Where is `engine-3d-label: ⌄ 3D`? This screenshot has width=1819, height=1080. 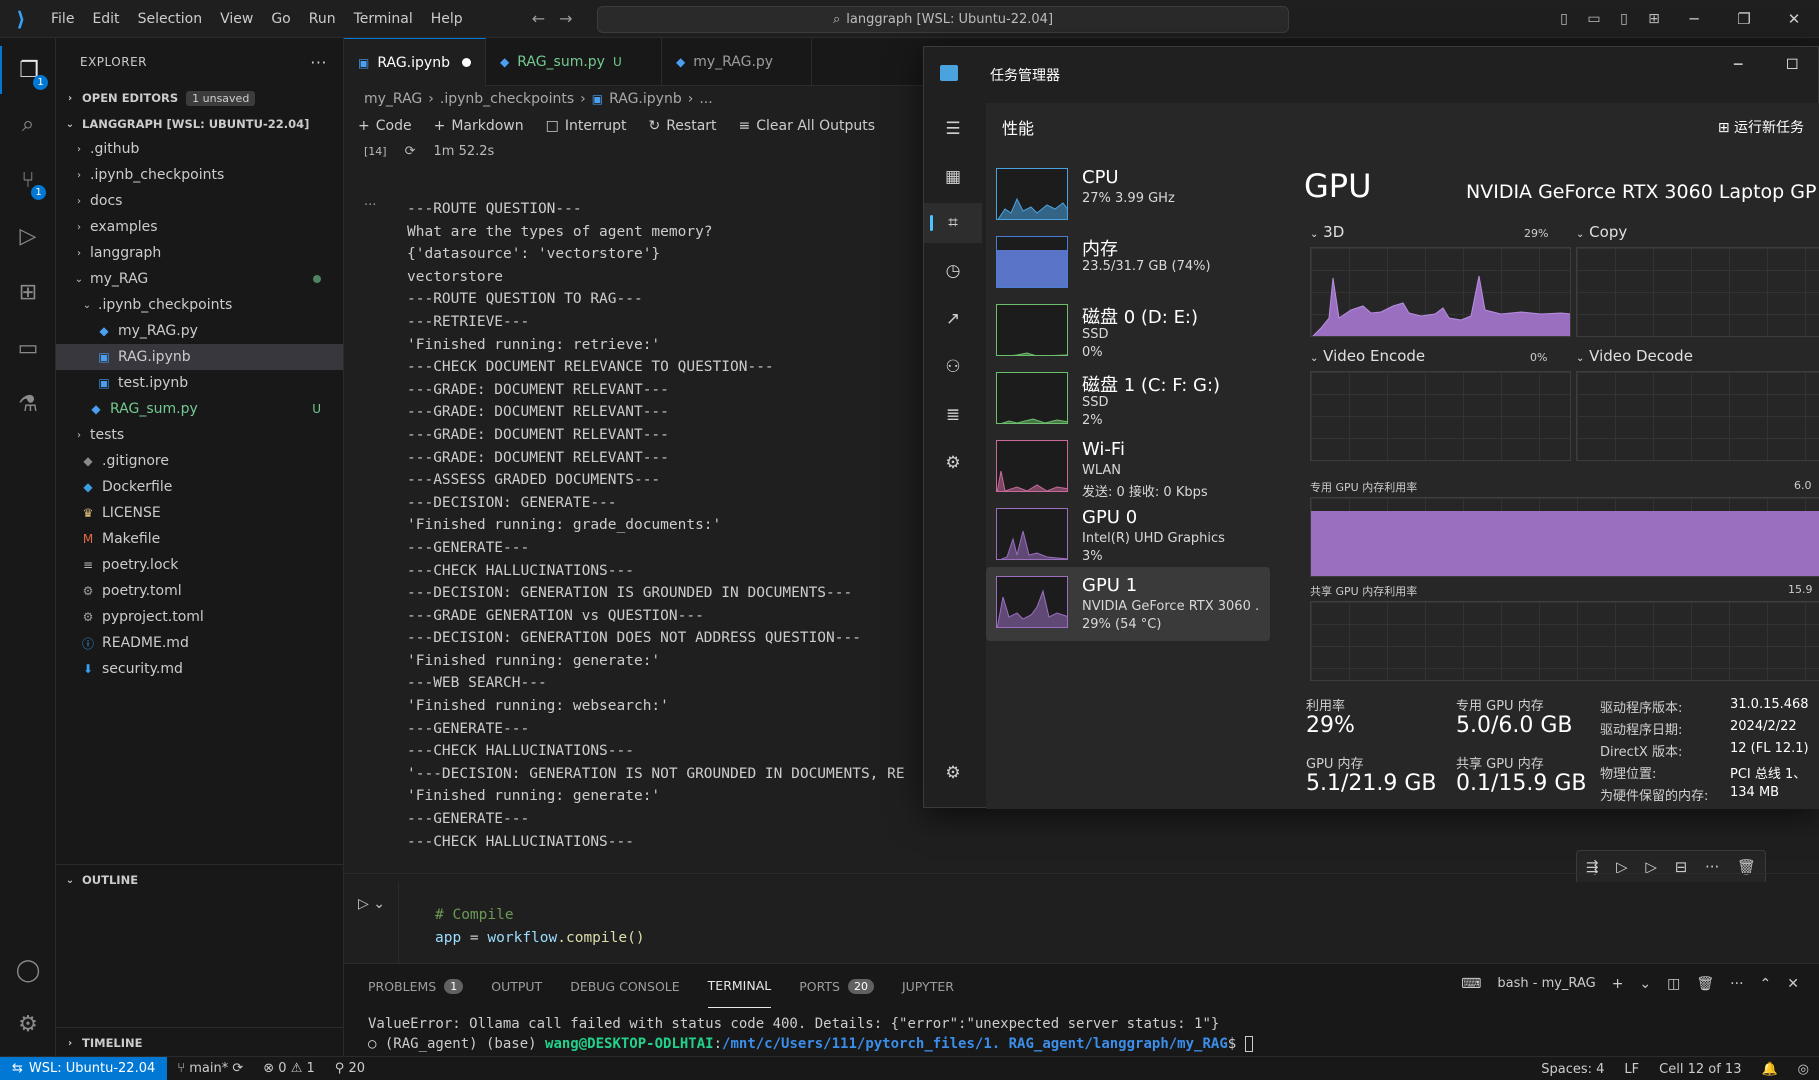 engine-3d-label: ⌄ 3D is located at coordinates (1327, 232).